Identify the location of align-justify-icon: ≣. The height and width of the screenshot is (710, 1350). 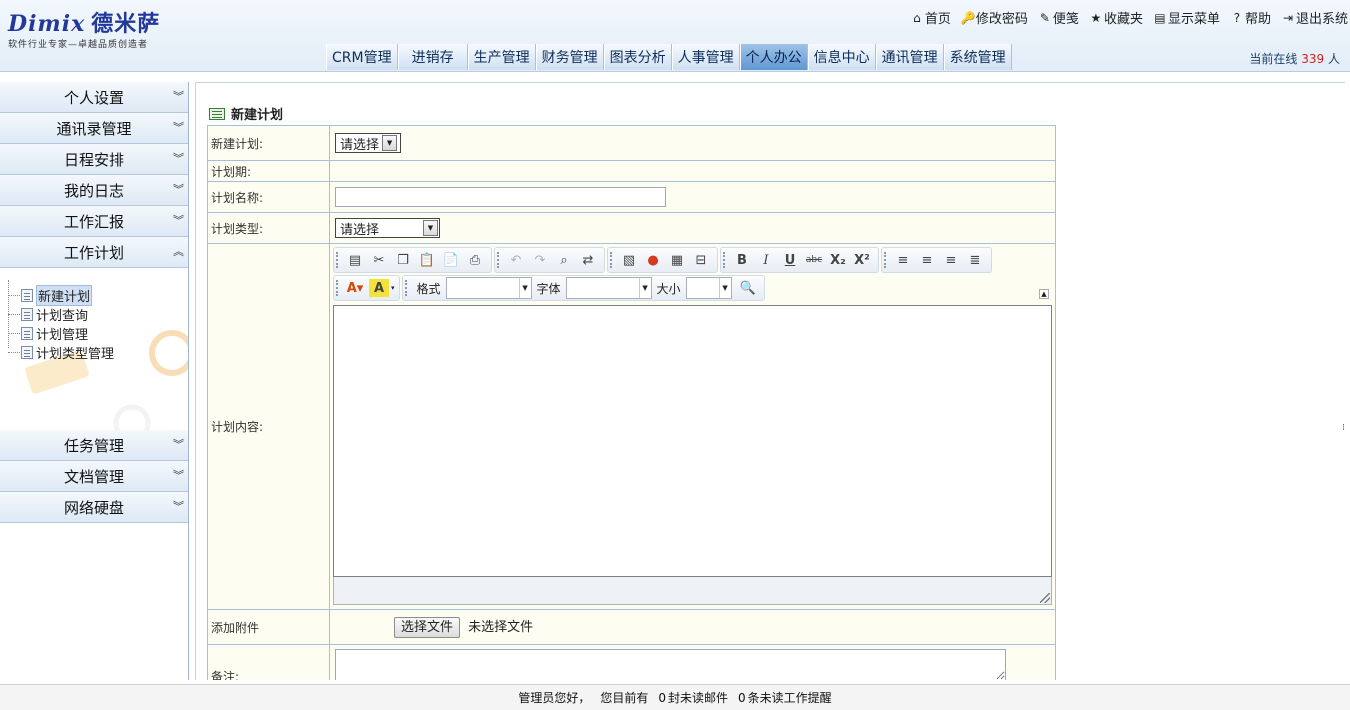
(975, 260).